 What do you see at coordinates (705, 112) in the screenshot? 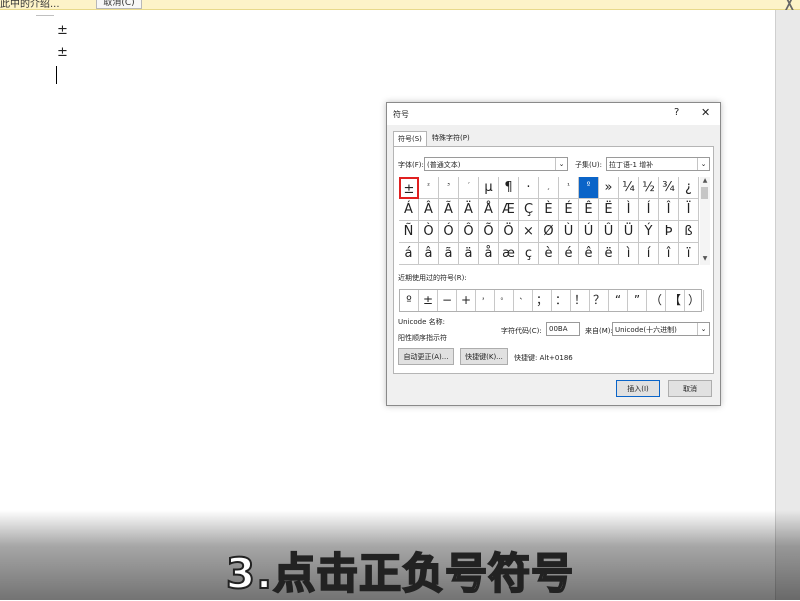
I see `dialog-close-icon: ✕` at bounding box center [705, 112].